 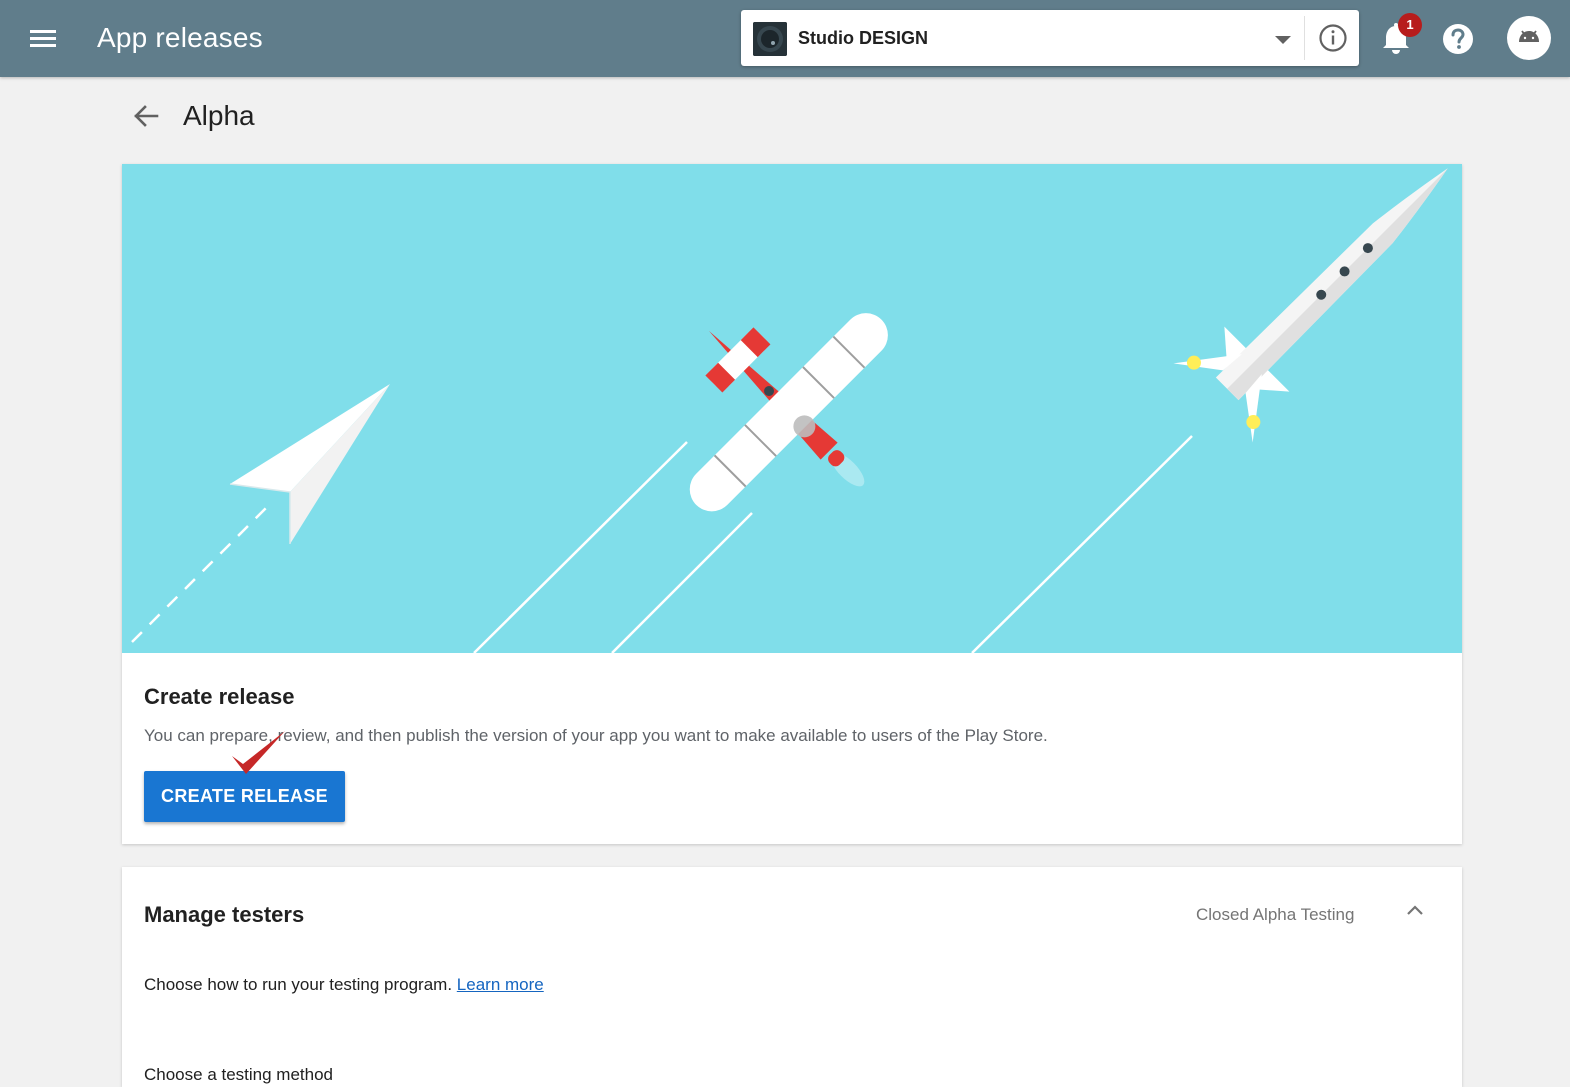 What do you see at coordinates (1458, 39) in the screenshot?
I see `help-icon` at bounding box center [1458, 39].